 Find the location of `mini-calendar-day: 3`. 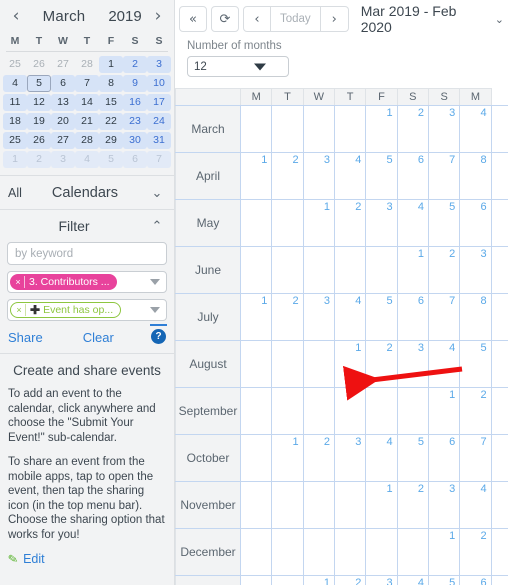

mini-calendar-day: 3 is located at coordinates (159, 64).